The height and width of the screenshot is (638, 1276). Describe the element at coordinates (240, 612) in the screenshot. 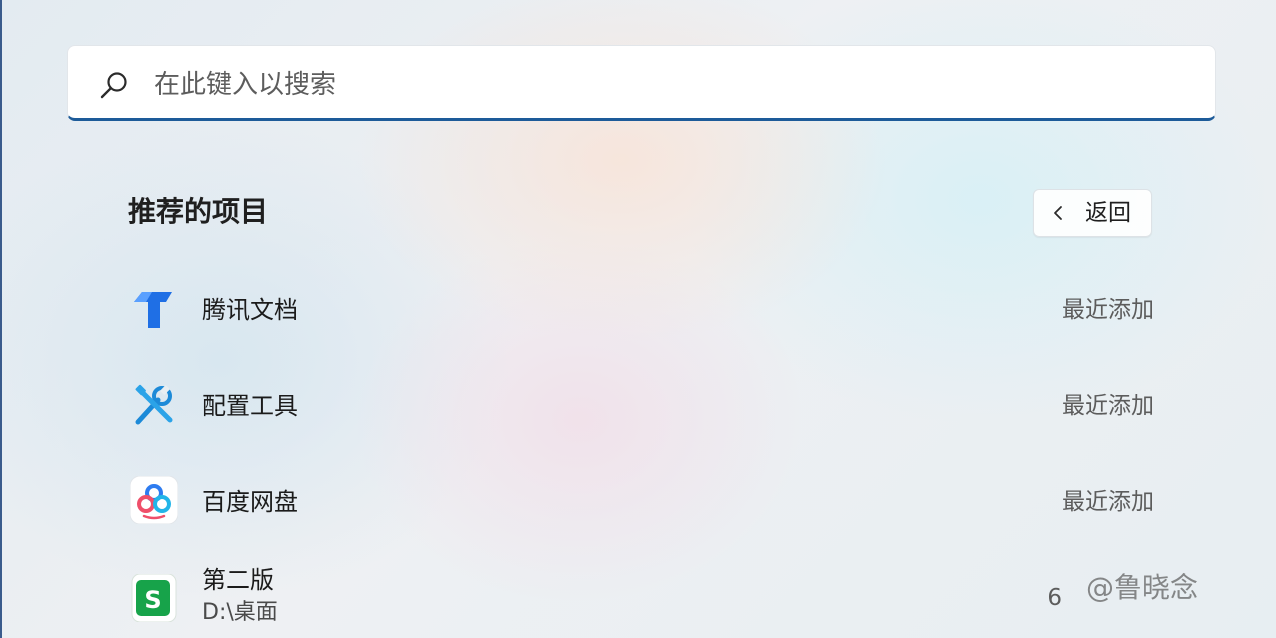

I see `item-path: D:\桌面` at that location.